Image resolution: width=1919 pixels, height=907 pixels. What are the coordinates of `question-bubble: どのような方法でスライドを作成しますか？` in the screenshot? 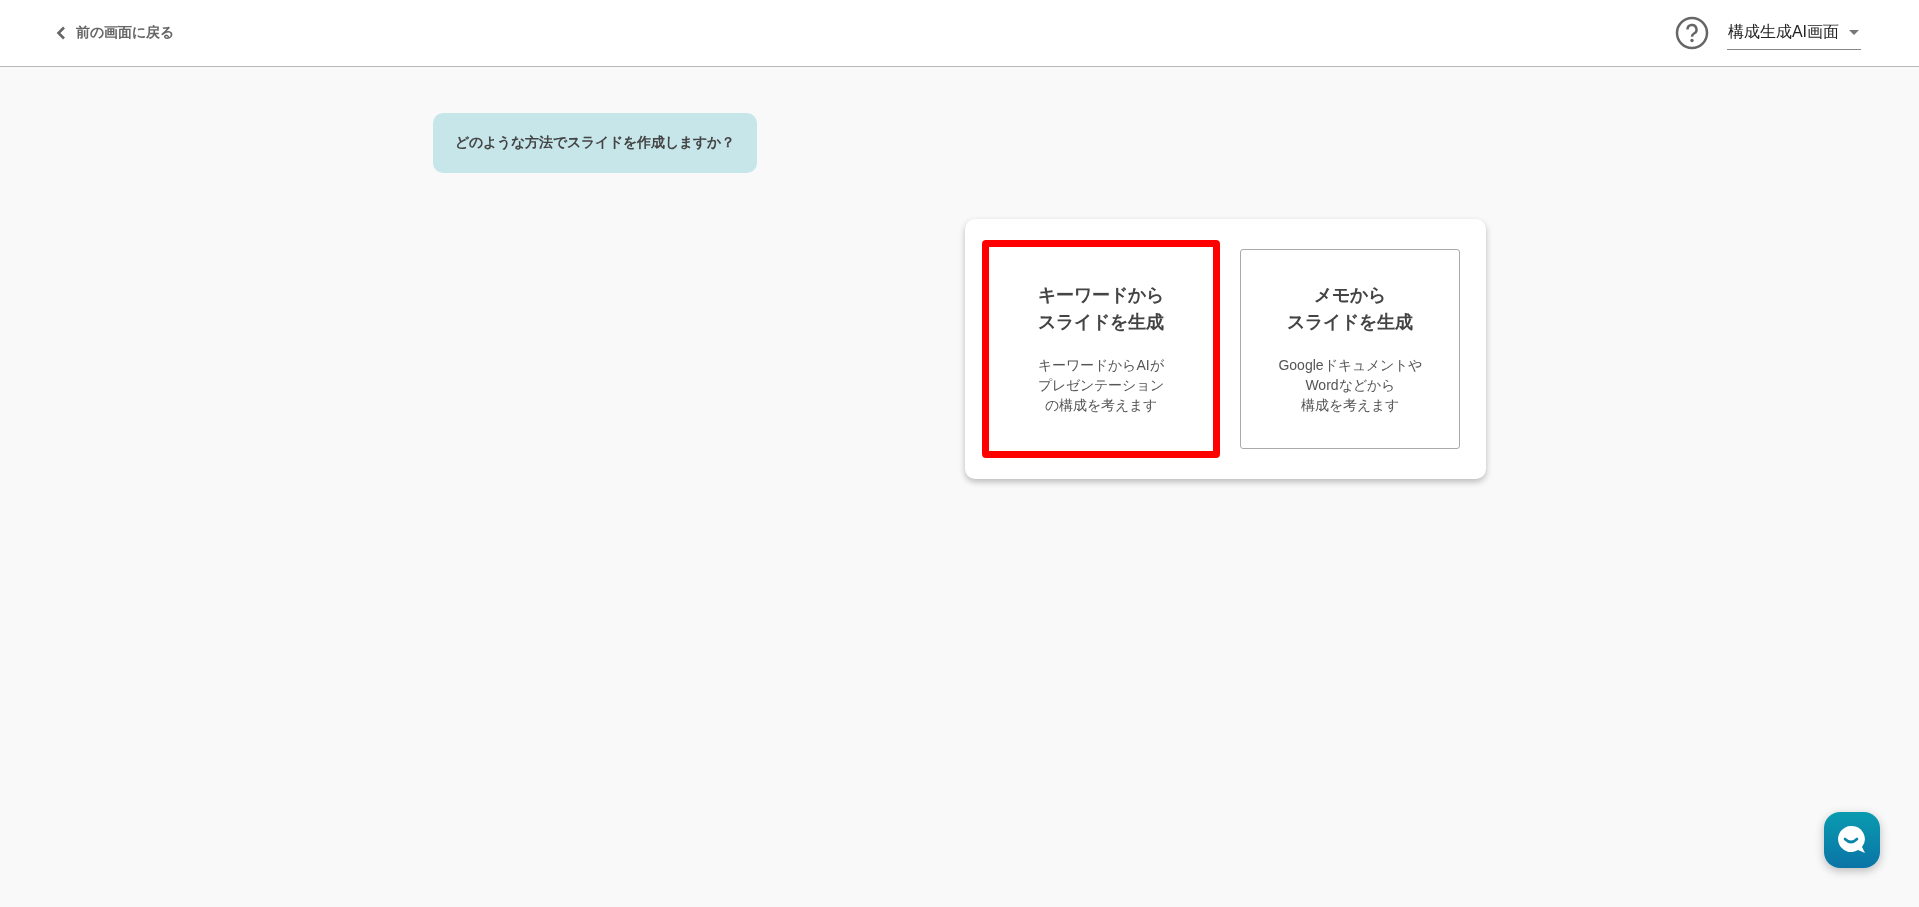 It's located at (595, 143).